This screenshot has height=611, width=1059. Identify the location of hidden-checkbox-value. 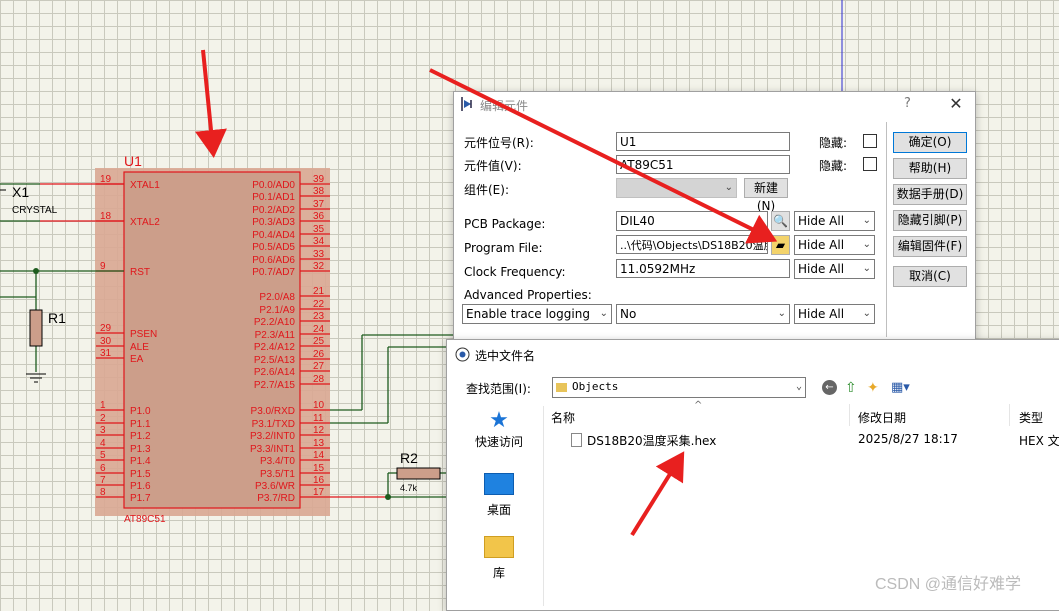
(870, 164).